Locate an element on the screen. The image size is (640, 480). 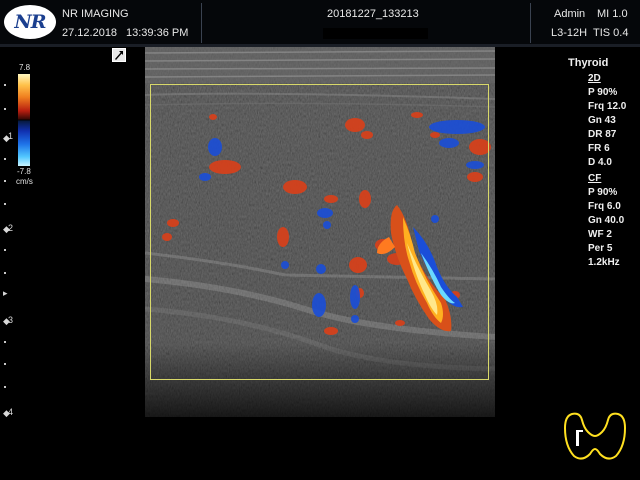
param-cf-persistence: Per 5 is located at coordinates (600, 248).